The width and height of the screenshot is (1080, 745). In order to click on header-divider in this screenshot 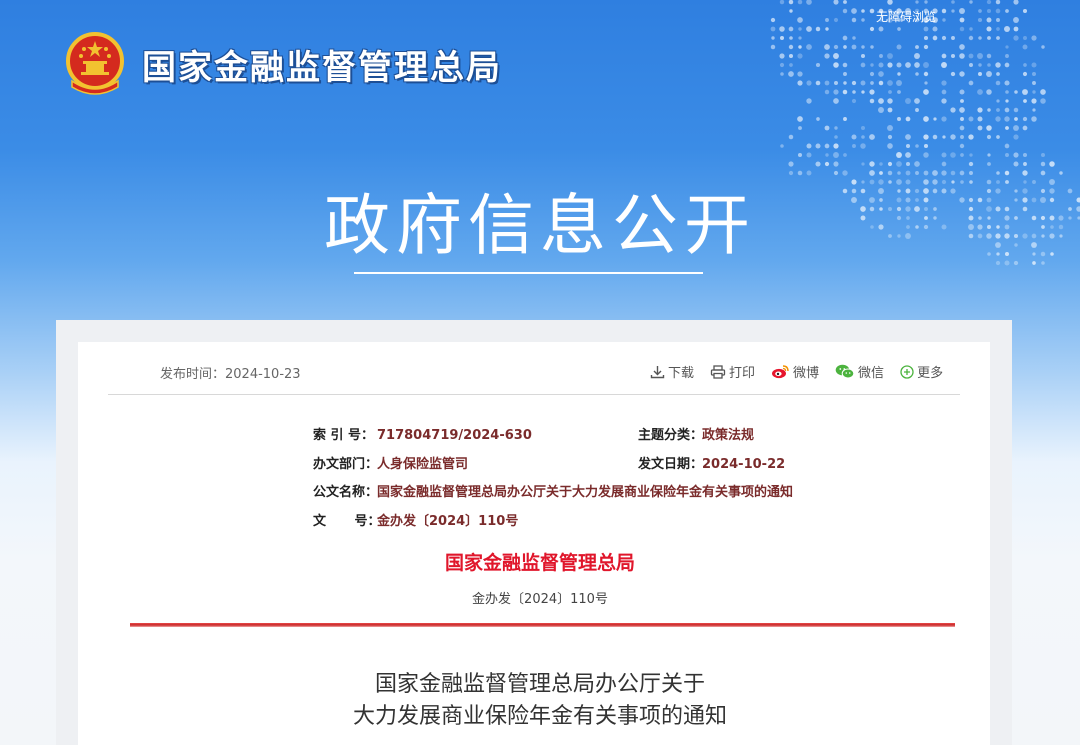, I will do `click(534, 394)`.